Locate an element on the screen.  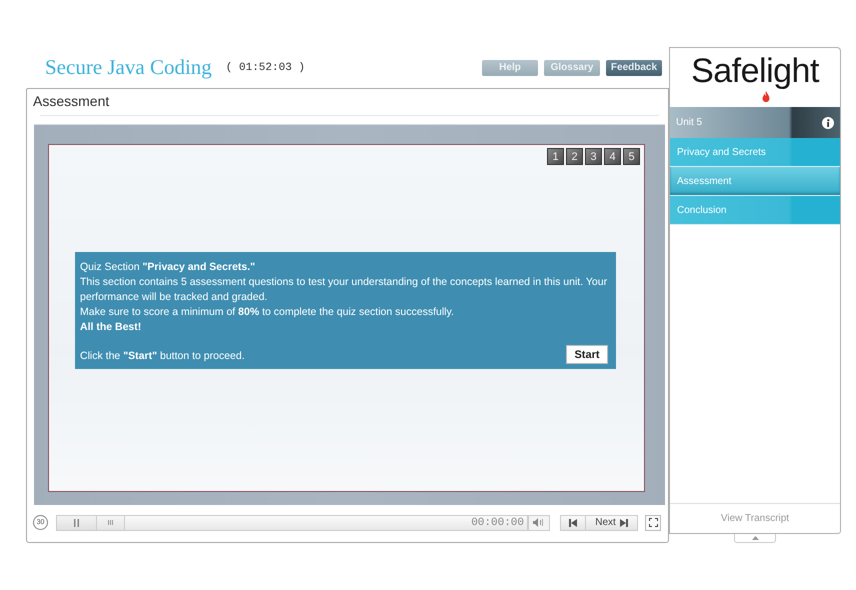
pause-button is located at coordinates (76, 522).